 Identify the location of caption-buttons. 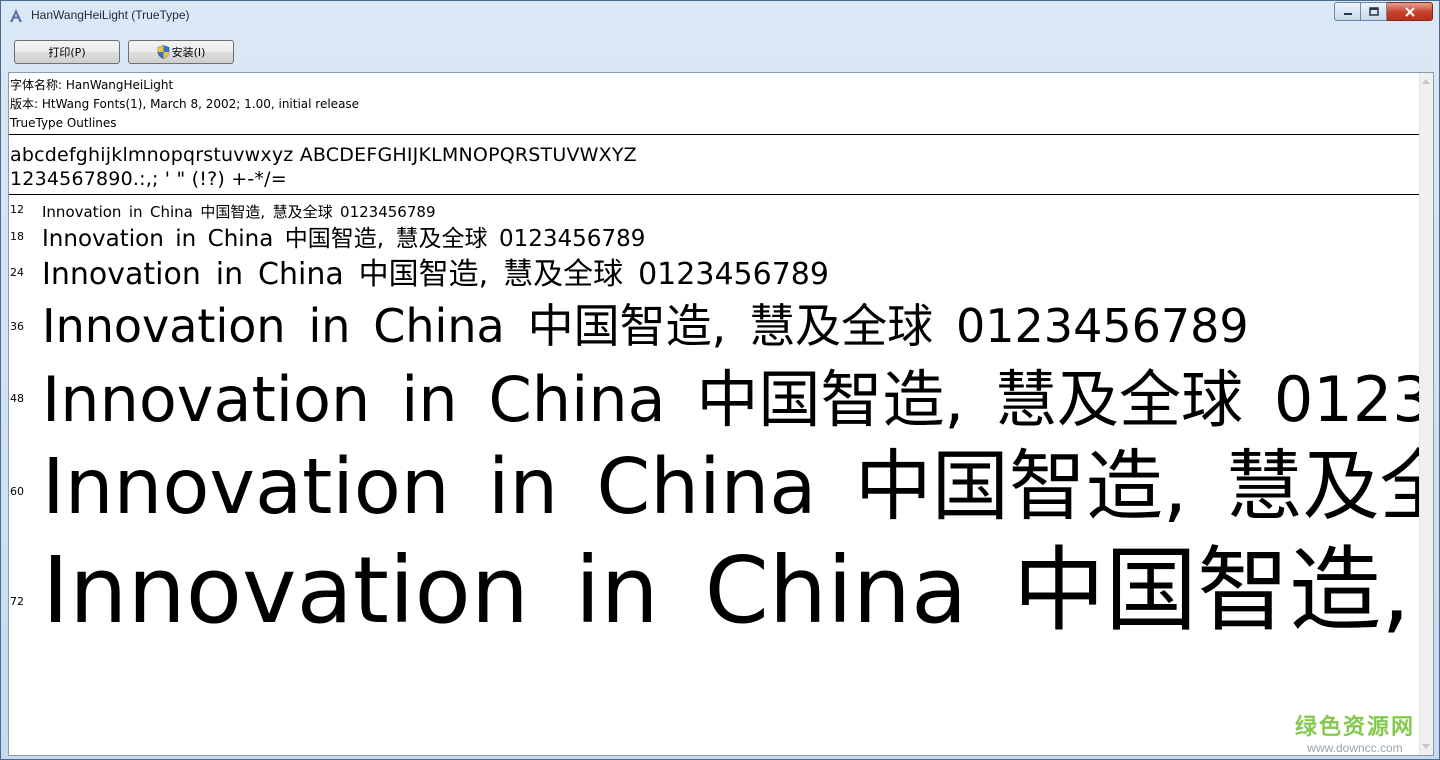
(1383, 11).